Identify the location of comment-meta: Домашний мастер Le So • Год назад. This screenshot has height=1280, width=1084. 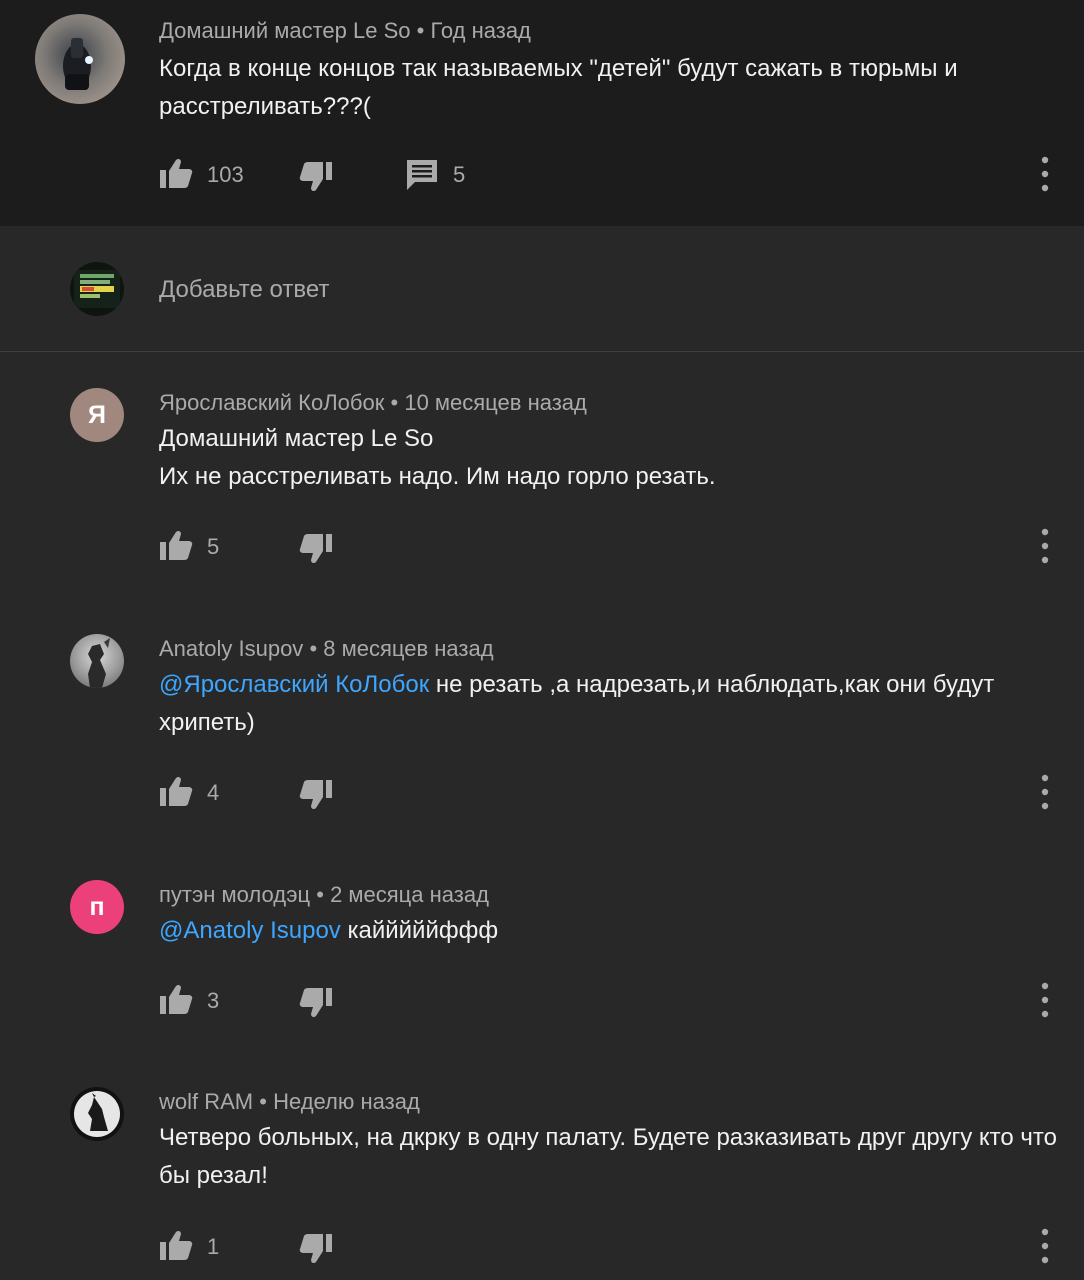
(345, 31).